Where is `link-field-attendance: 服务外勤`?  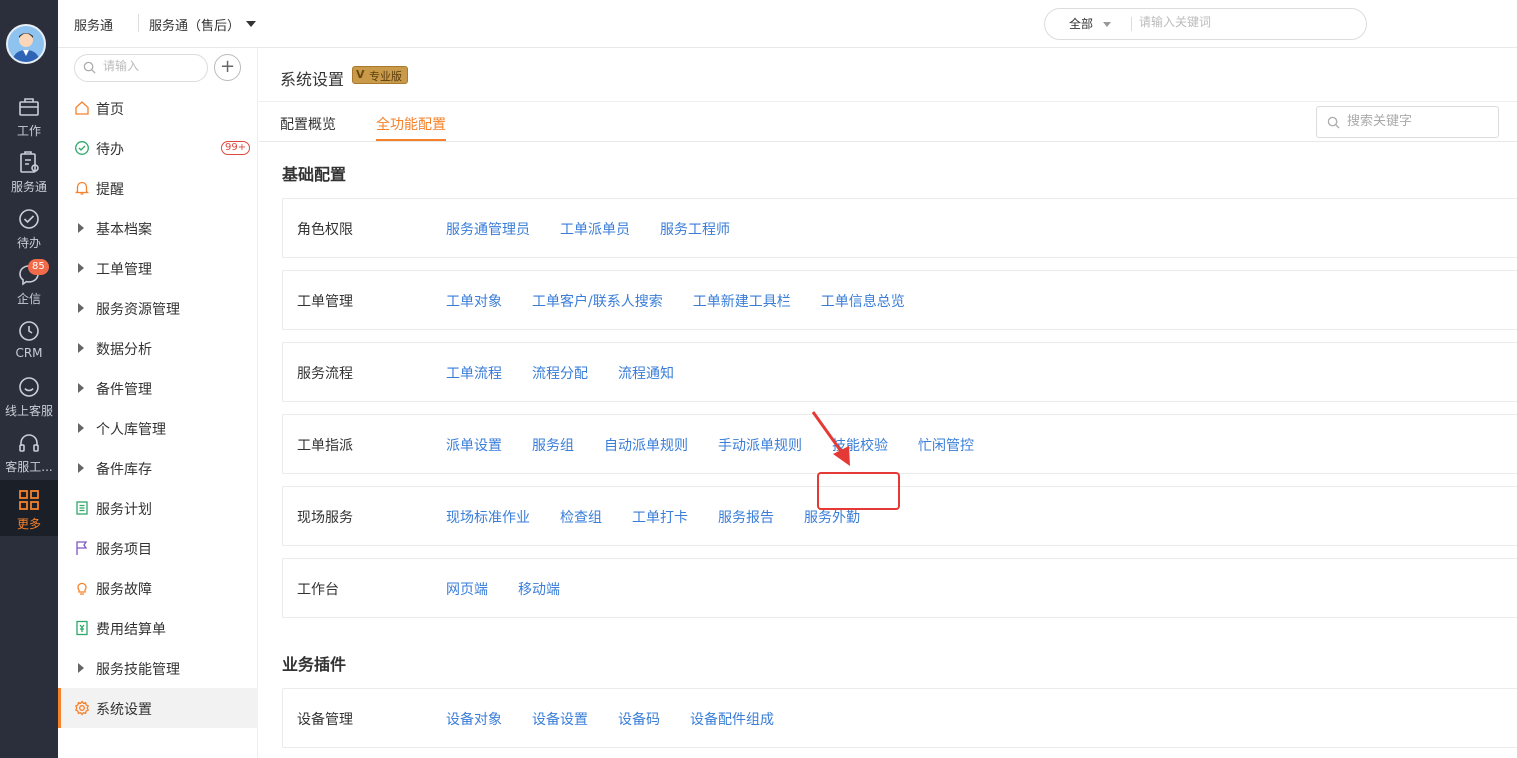
link-field-attendance: 服务外勤 is located at coordinates (832, 517).